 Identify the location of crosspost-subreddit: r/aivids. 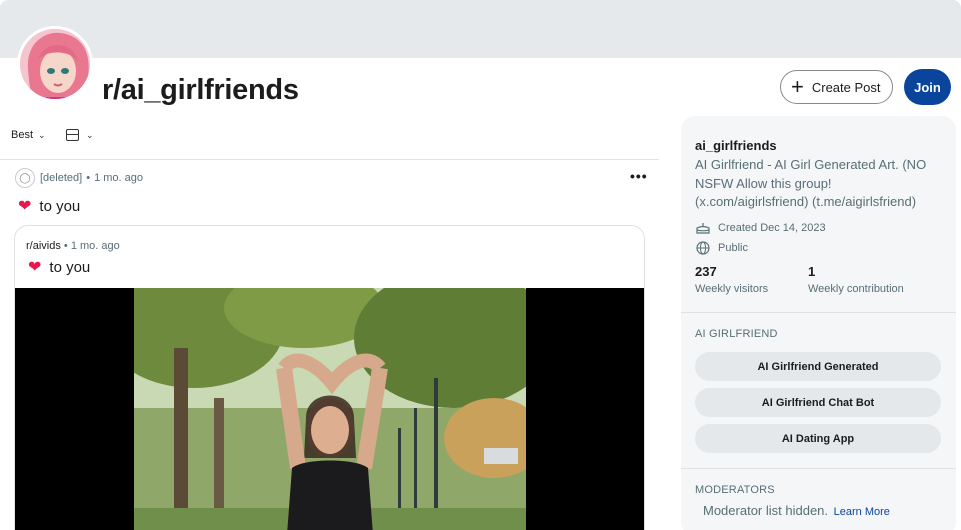
(43, 246).